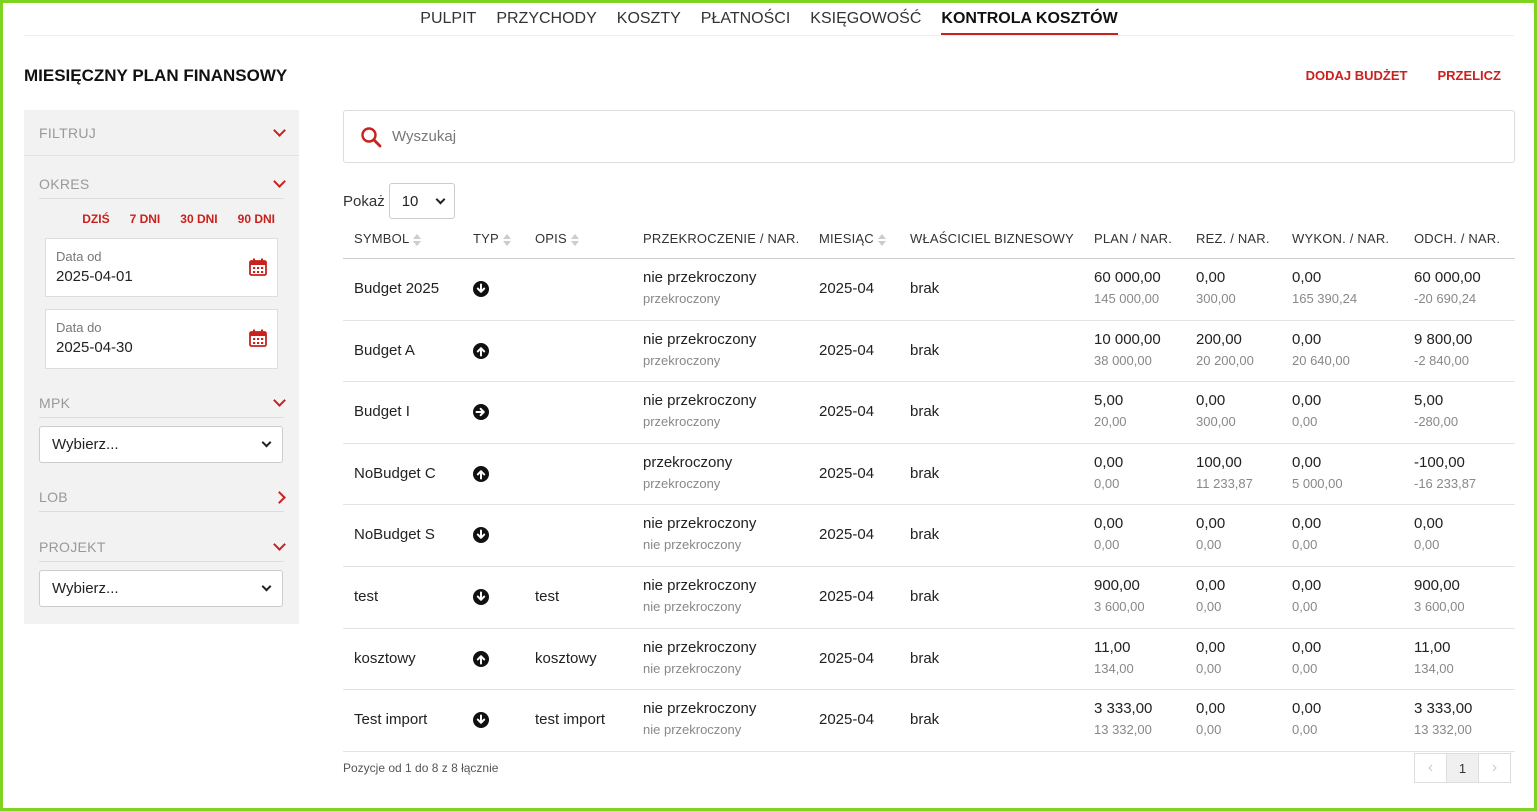 The height and width of the screenshot is (811, 1537). What do you see at coordinates (1445, 298) in the screenshot?
I see `odch-cumulative: -20 690,24` at bounding box center [1445, 298].